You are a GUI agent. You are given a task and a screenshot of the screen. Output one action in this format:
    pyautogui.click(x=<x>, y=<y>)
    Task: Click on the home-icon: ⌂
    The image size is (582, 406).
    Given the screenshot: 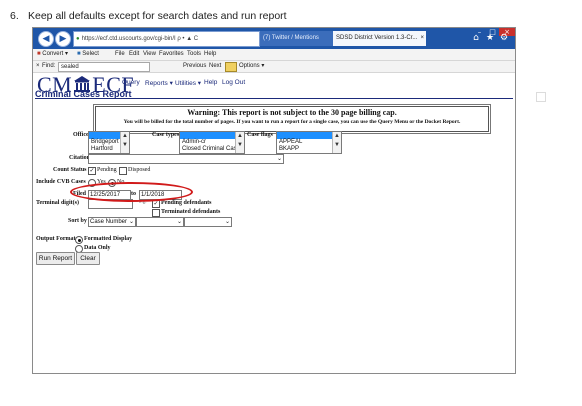 What is the action you would take?
    pyautogui.click(x=476, y=38)
    